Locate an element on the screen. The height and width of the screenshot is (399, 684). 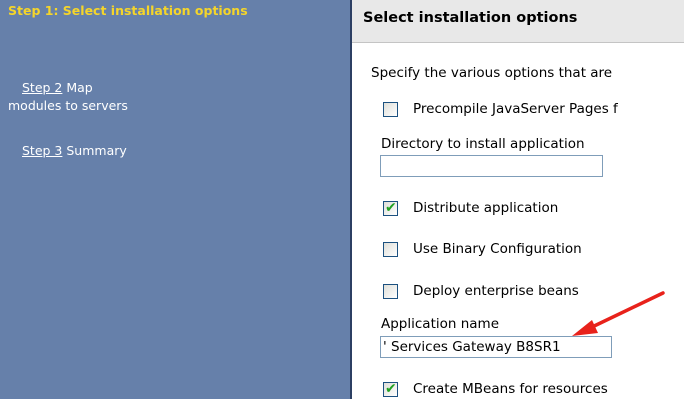
content-header: Select installation options is located at coordinates (518, 21).